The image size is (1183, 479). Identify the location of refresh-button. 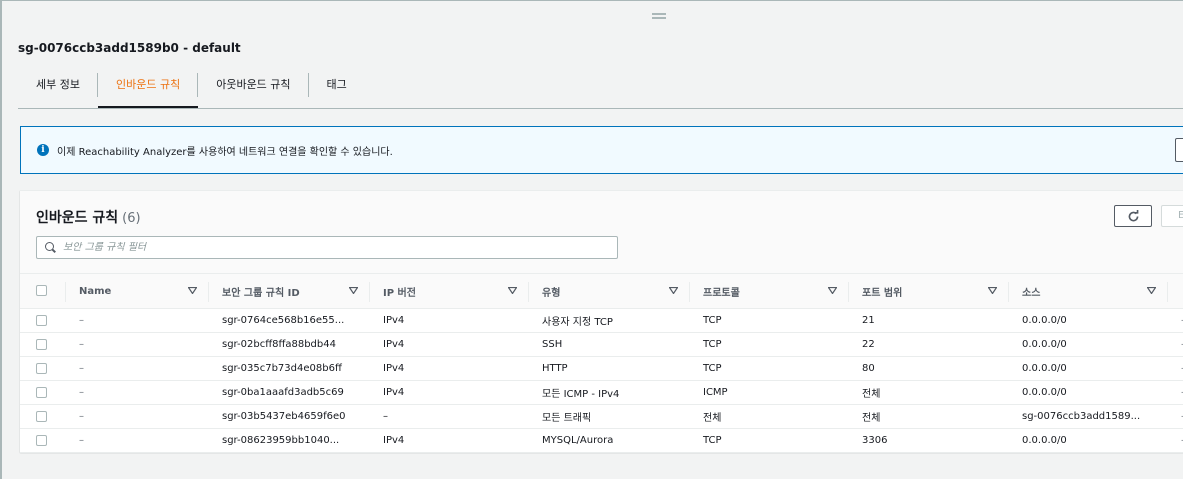
(1133, 216).